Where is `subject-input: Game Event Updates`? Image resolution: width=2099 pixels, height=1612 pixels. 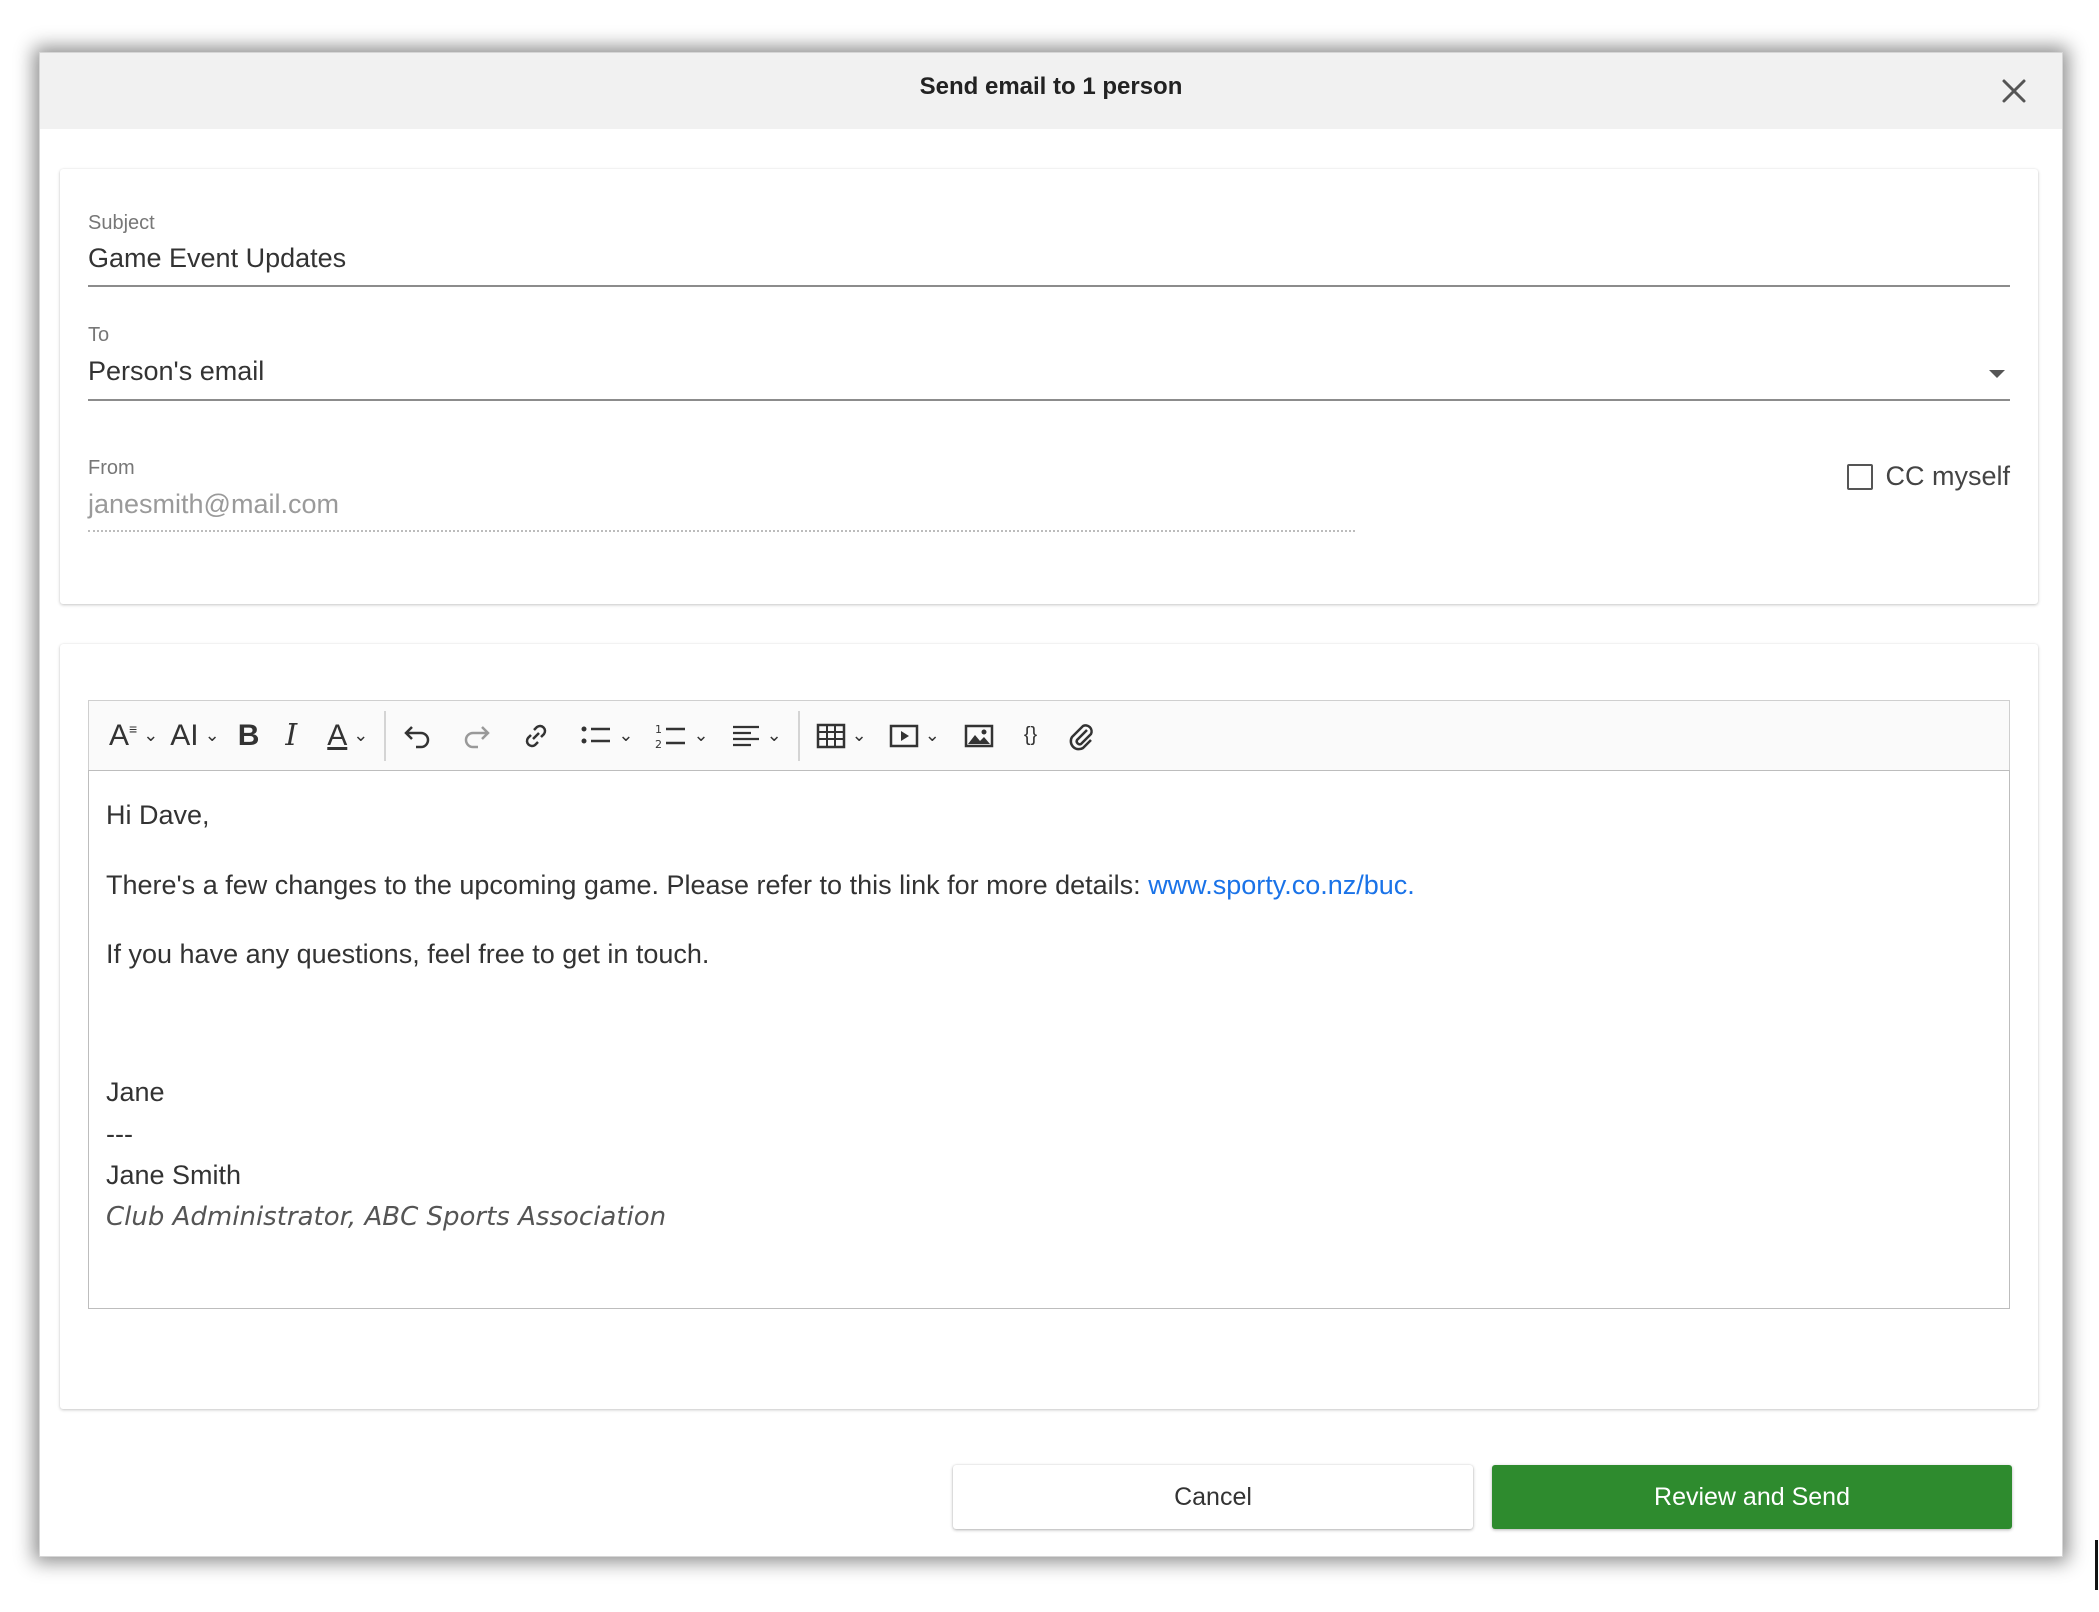 subject-input: Game Event Updates is located at coordinates (217, 258).